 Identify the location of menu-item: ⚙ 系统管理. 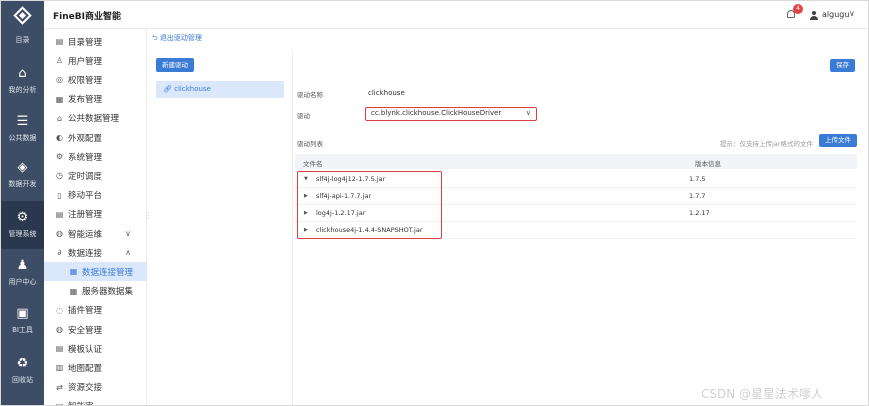
(95, 156).